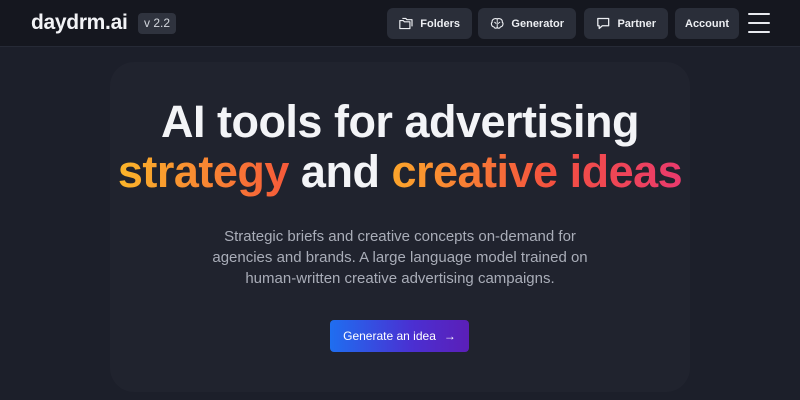 Image resolution: width=800 pixels, height=400 pixels. Describe the element at coordinates (389, 336) in the screenshot. I see `generate-idea-label: Generate an idea` at that location.